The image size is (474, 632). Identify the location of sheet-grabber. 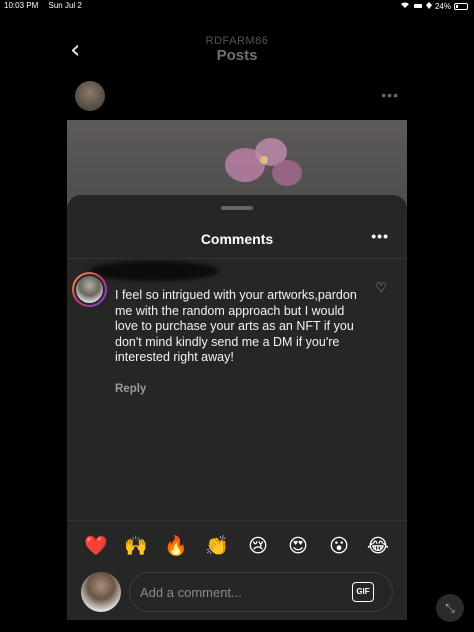
(237, 208).